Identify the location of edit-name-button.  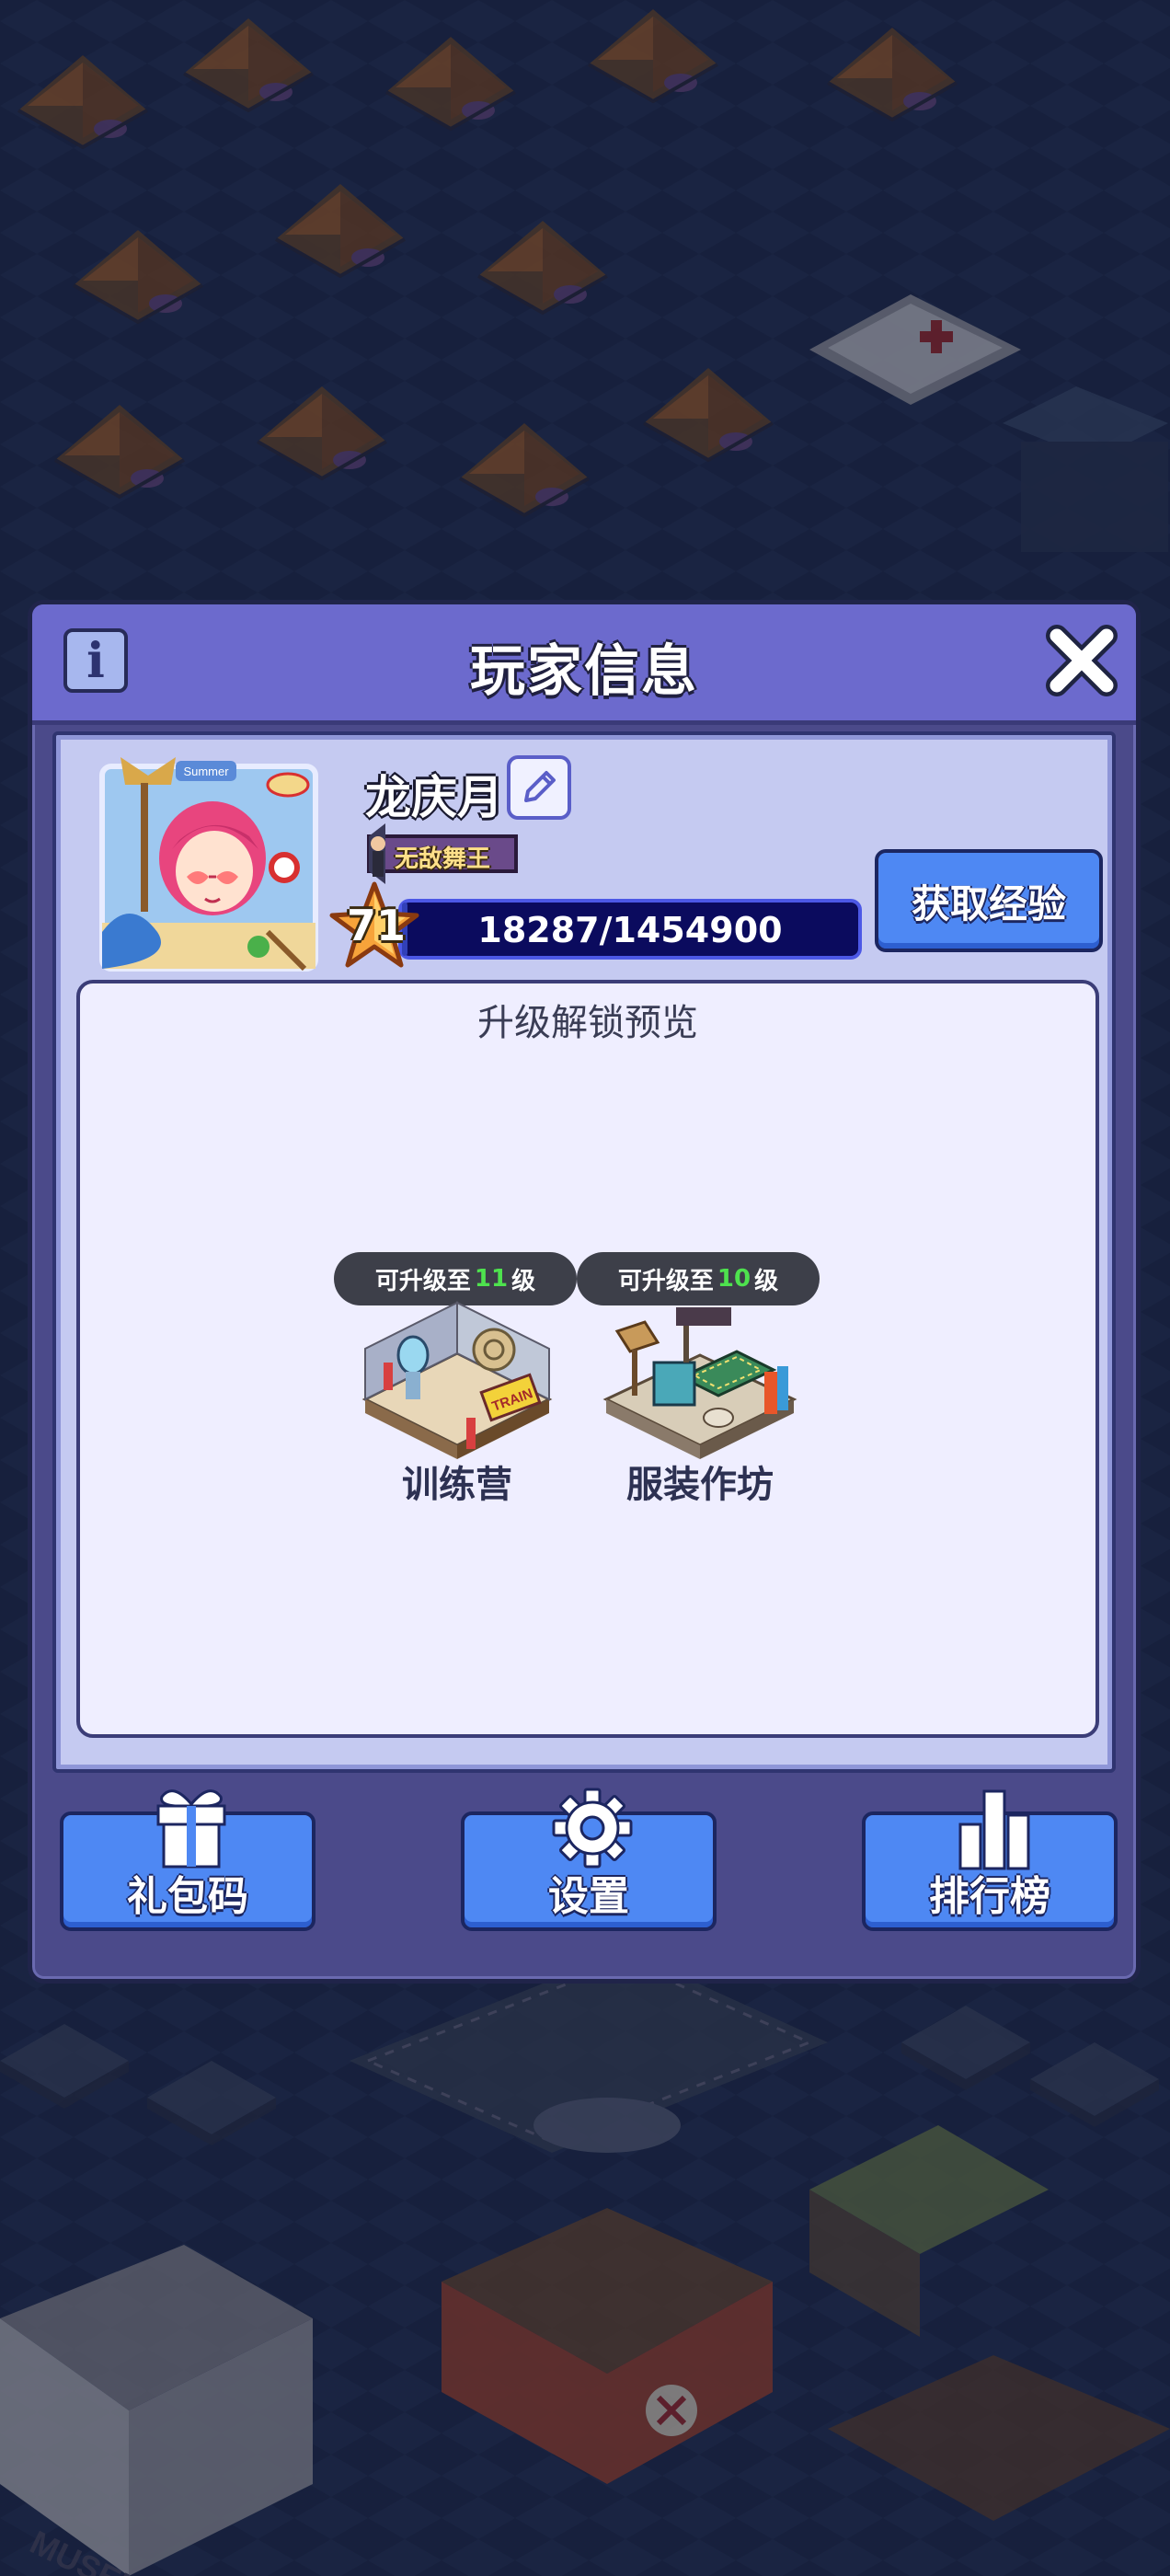
(539, 787).